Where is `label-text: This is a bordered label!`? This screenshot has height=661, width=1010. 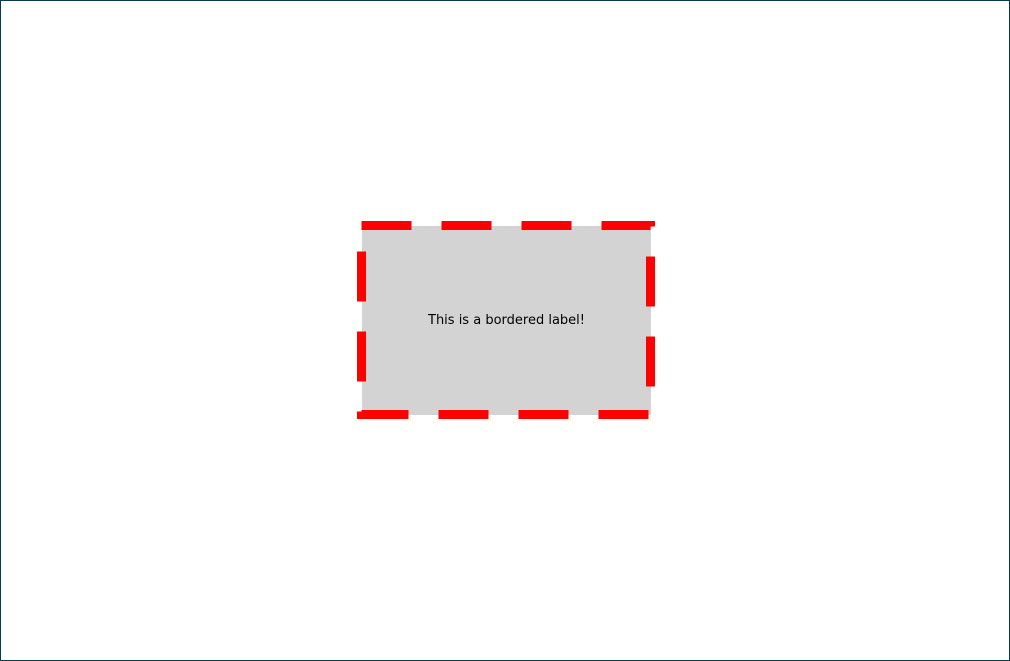 label-text: This is a bordered label! is located at coordinates (506, 320).